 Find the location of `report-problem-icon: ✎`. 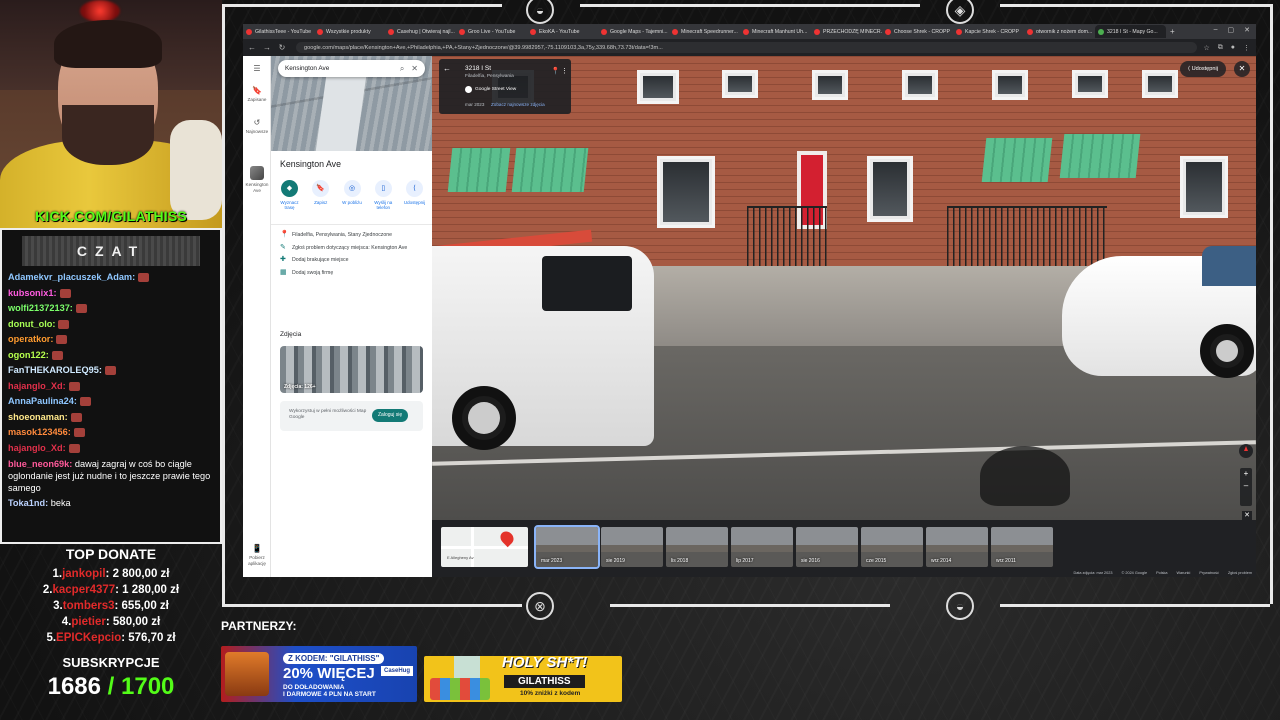

report-problem-icon: ✎ is located at coordinates (283, 247).